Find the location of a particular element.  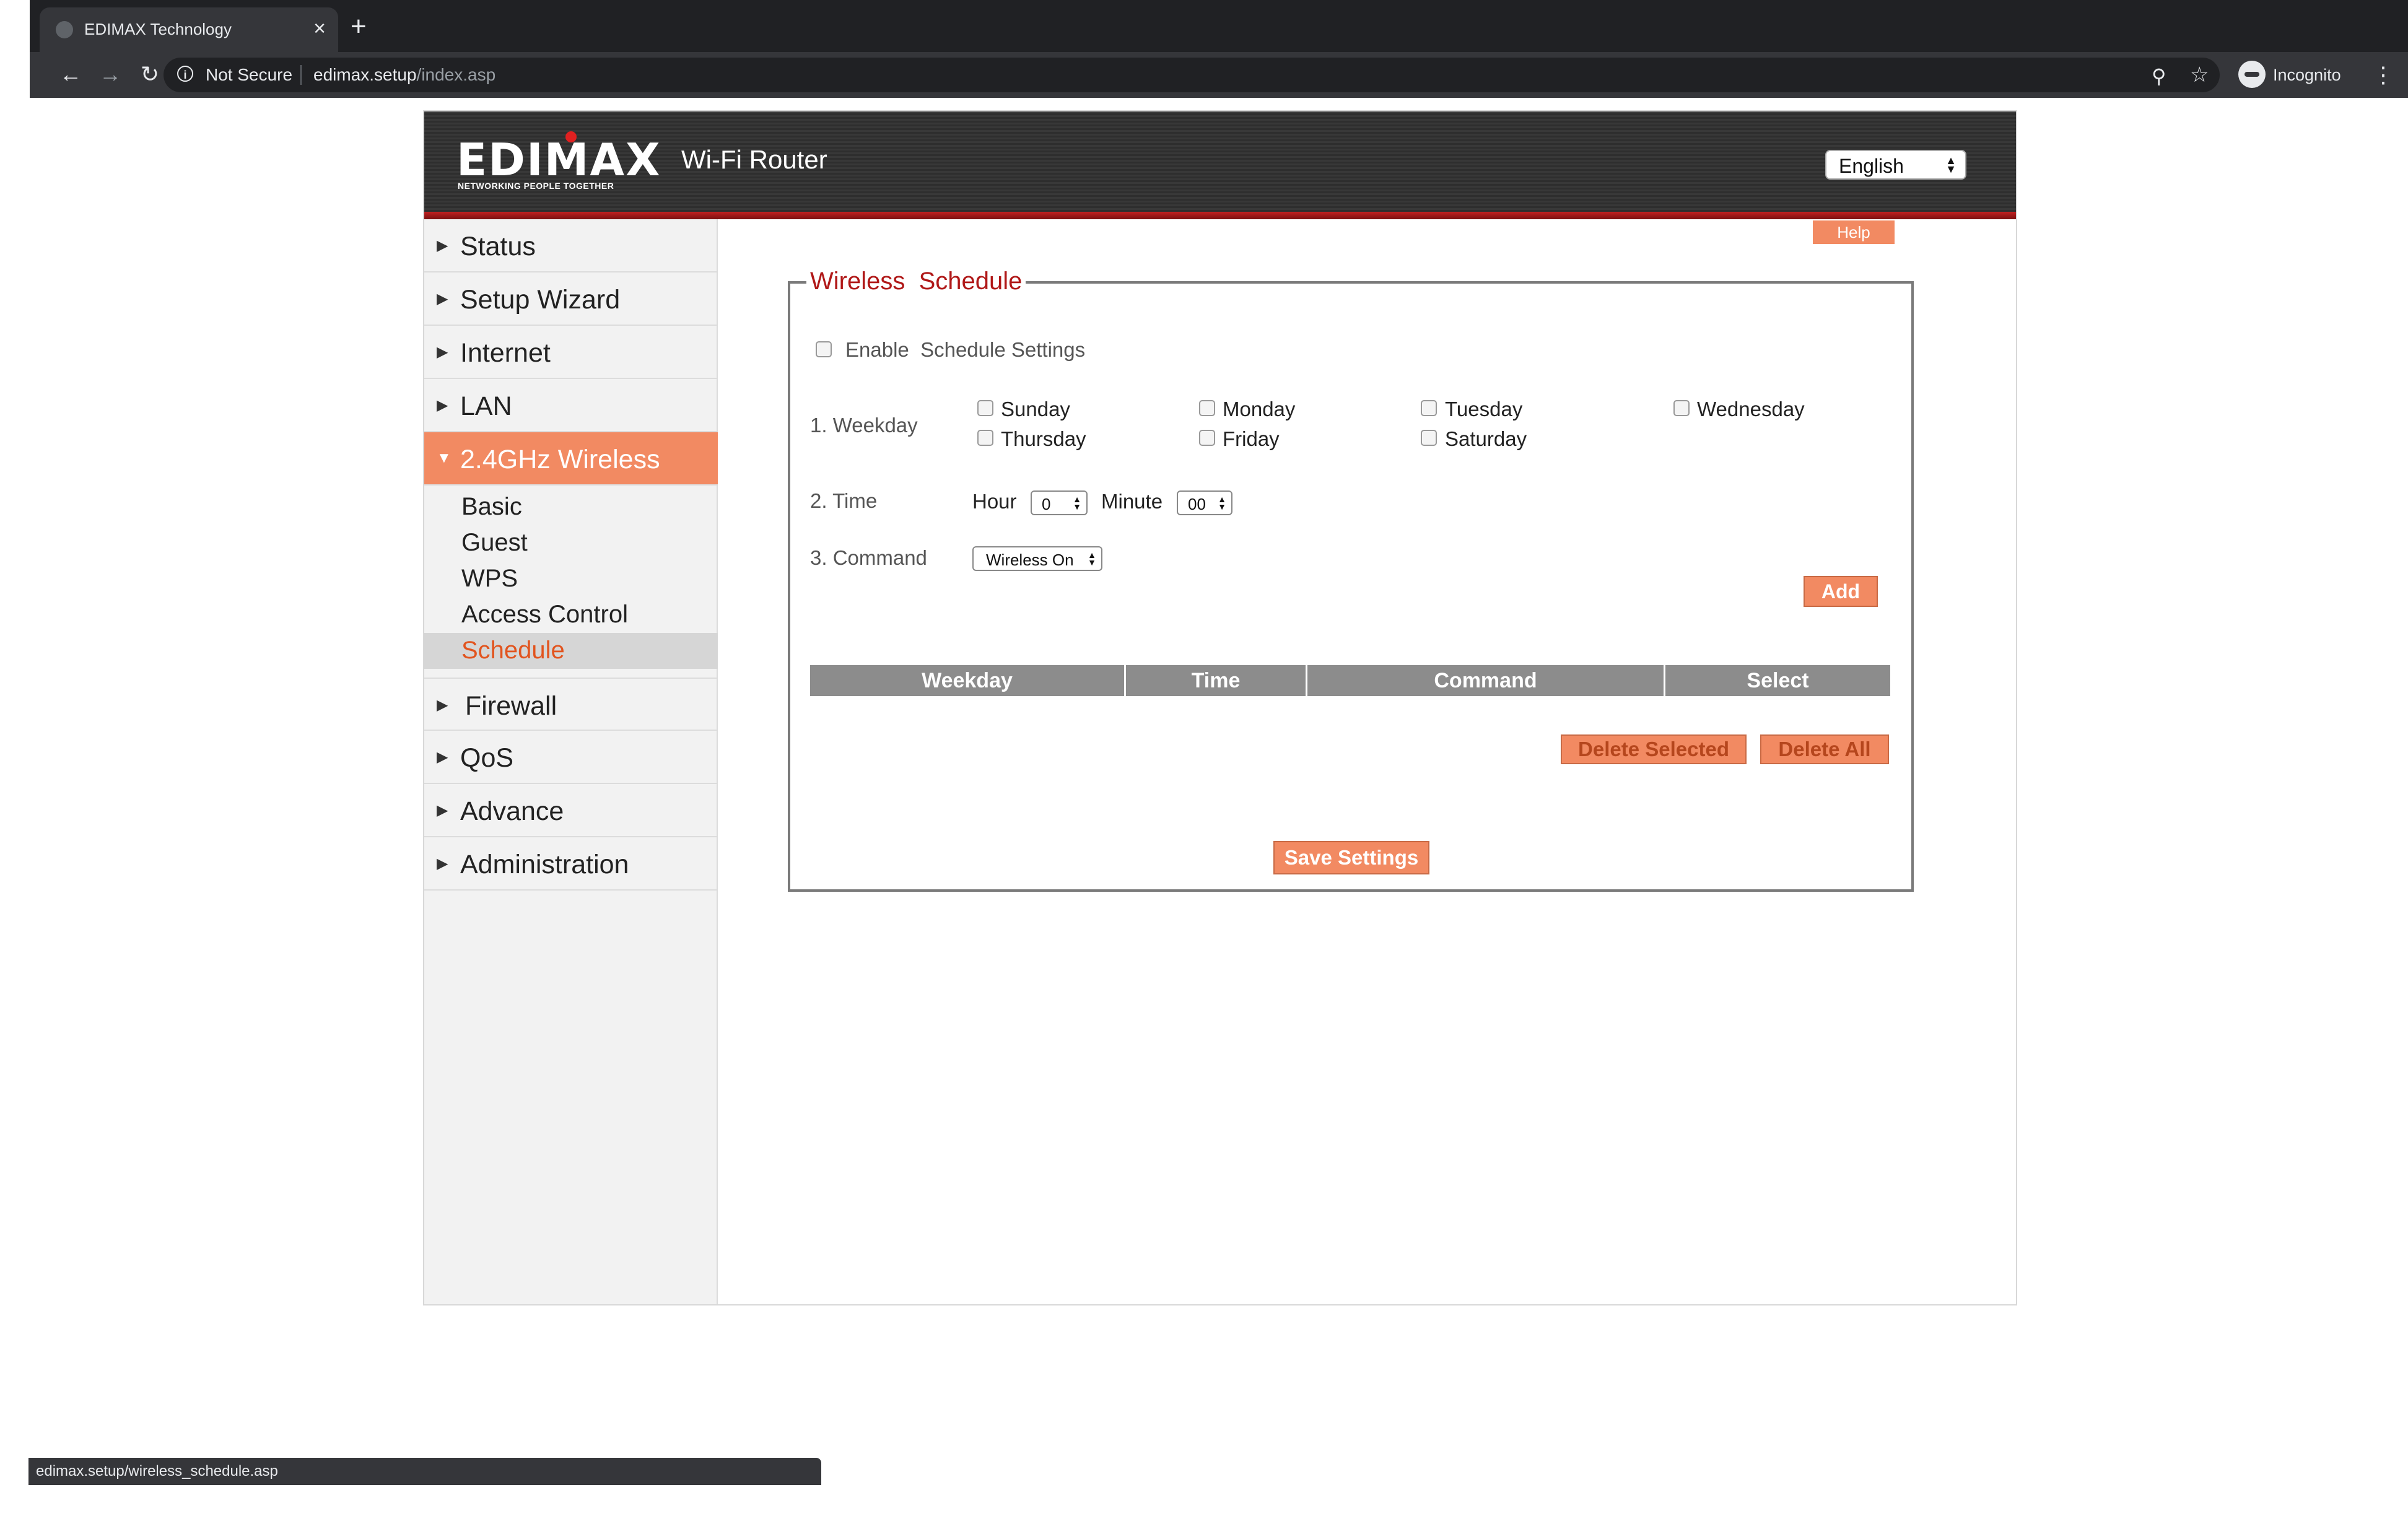

sidebar-subitem-label: Schedule is located at coordinates (513, 650).